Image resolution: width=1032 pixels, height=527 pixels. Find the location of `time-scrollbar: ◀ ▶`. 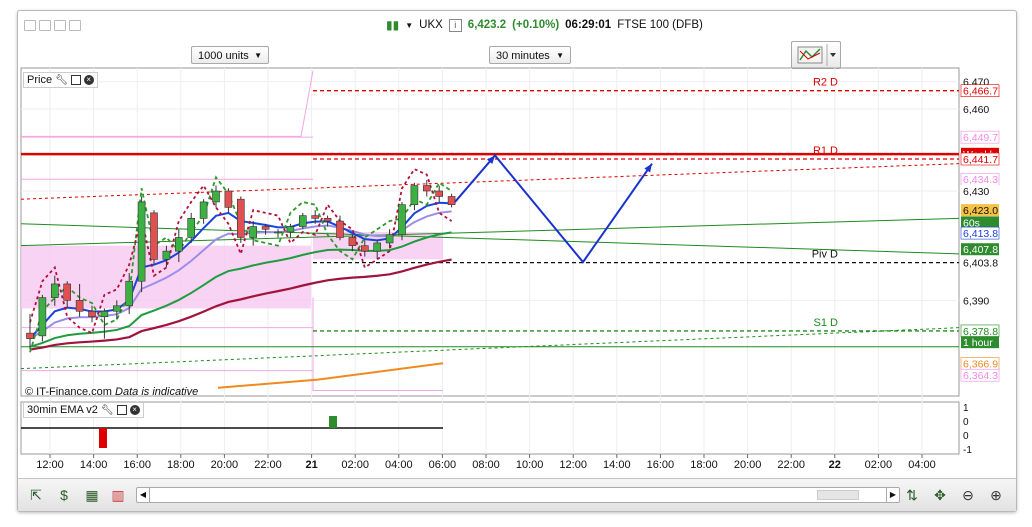

time-scrollbar: ◀ ▶ is located at coordinates (518, 495).